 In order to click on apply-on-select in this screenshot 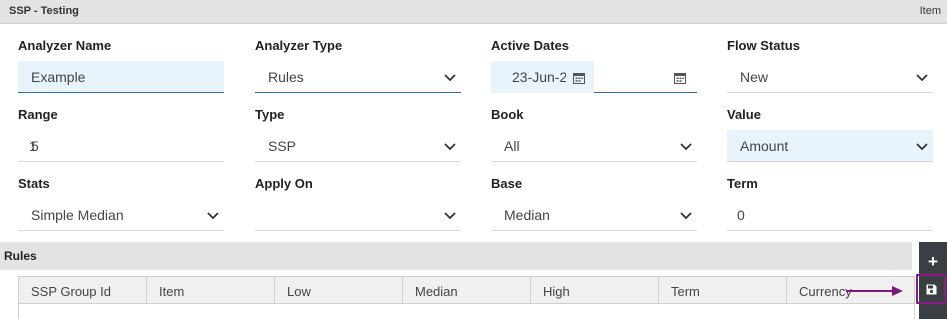, I will do `click(358, 215)`.